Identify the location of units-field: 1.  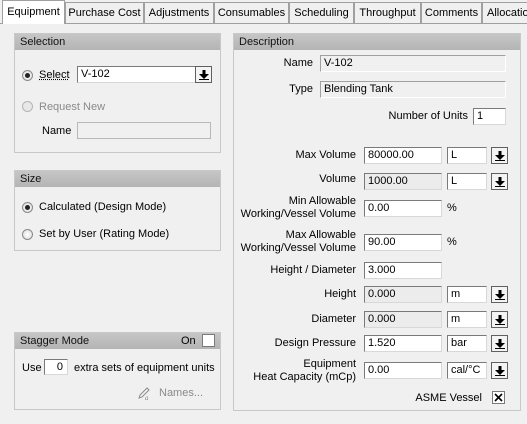
(489, 116).